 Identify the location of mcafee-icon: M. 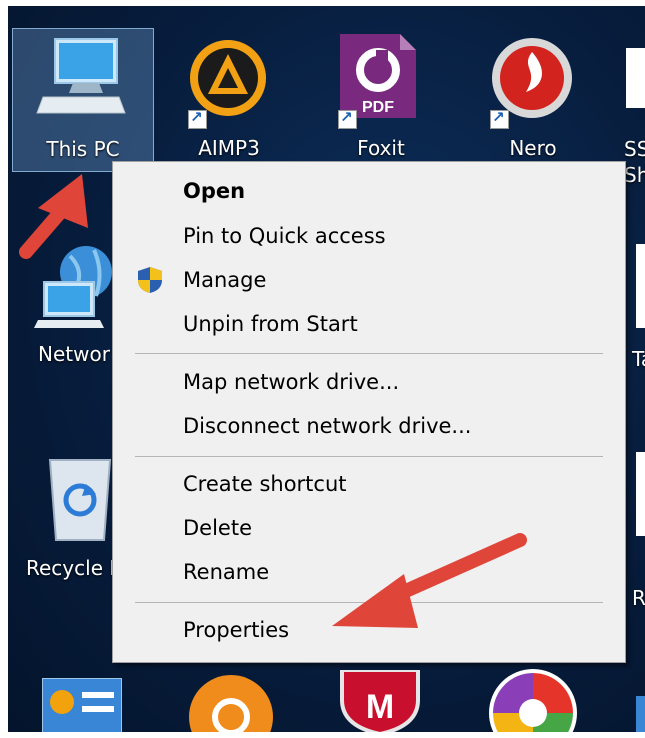
(380, 701).